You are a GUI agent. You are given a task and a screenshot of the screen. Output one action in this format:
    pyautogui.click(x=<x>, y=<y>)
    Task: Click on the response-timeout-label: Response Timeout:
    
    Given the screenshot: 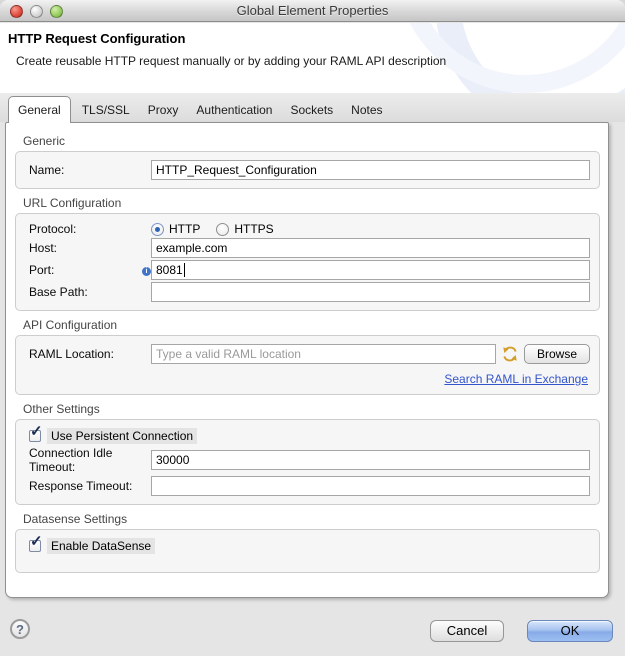 What is the action you would take?
    pyautogui.click(x=81, y=486)
    